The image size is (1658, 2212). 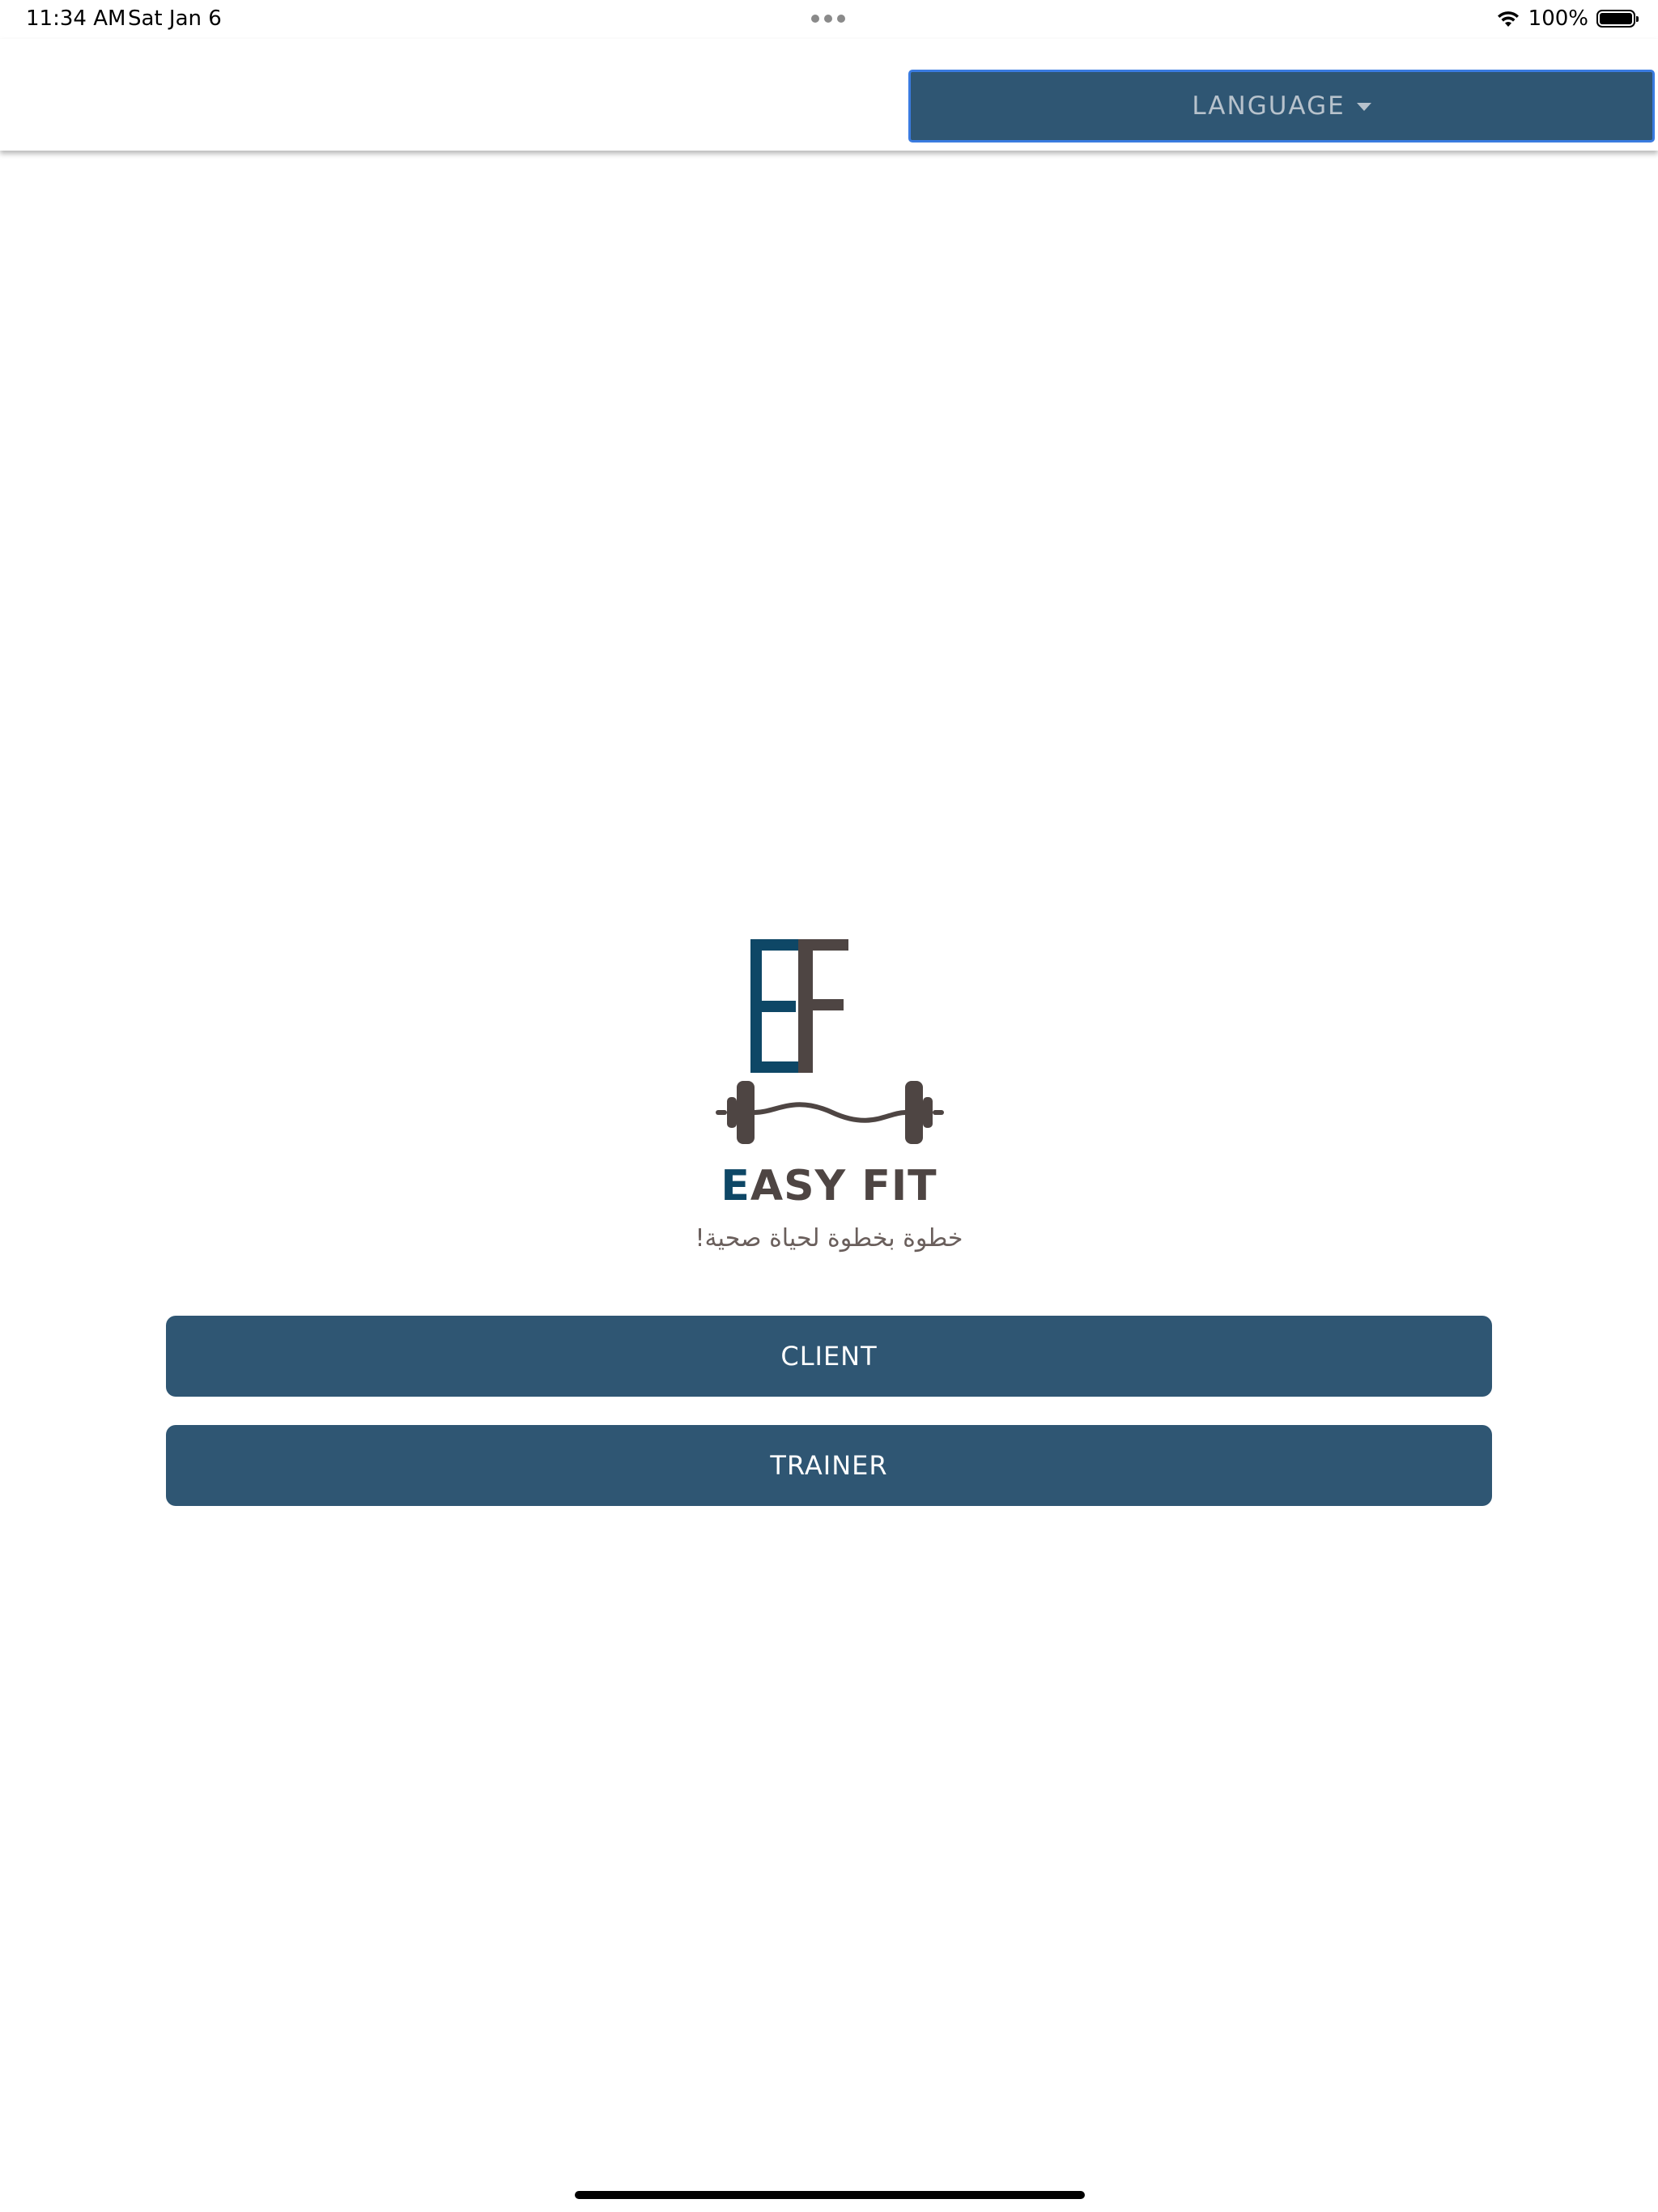 What do you see at coordinates (1363, 107) in the screenshot?
I see `caret-down-icon` at bounding box center [1363, 107].